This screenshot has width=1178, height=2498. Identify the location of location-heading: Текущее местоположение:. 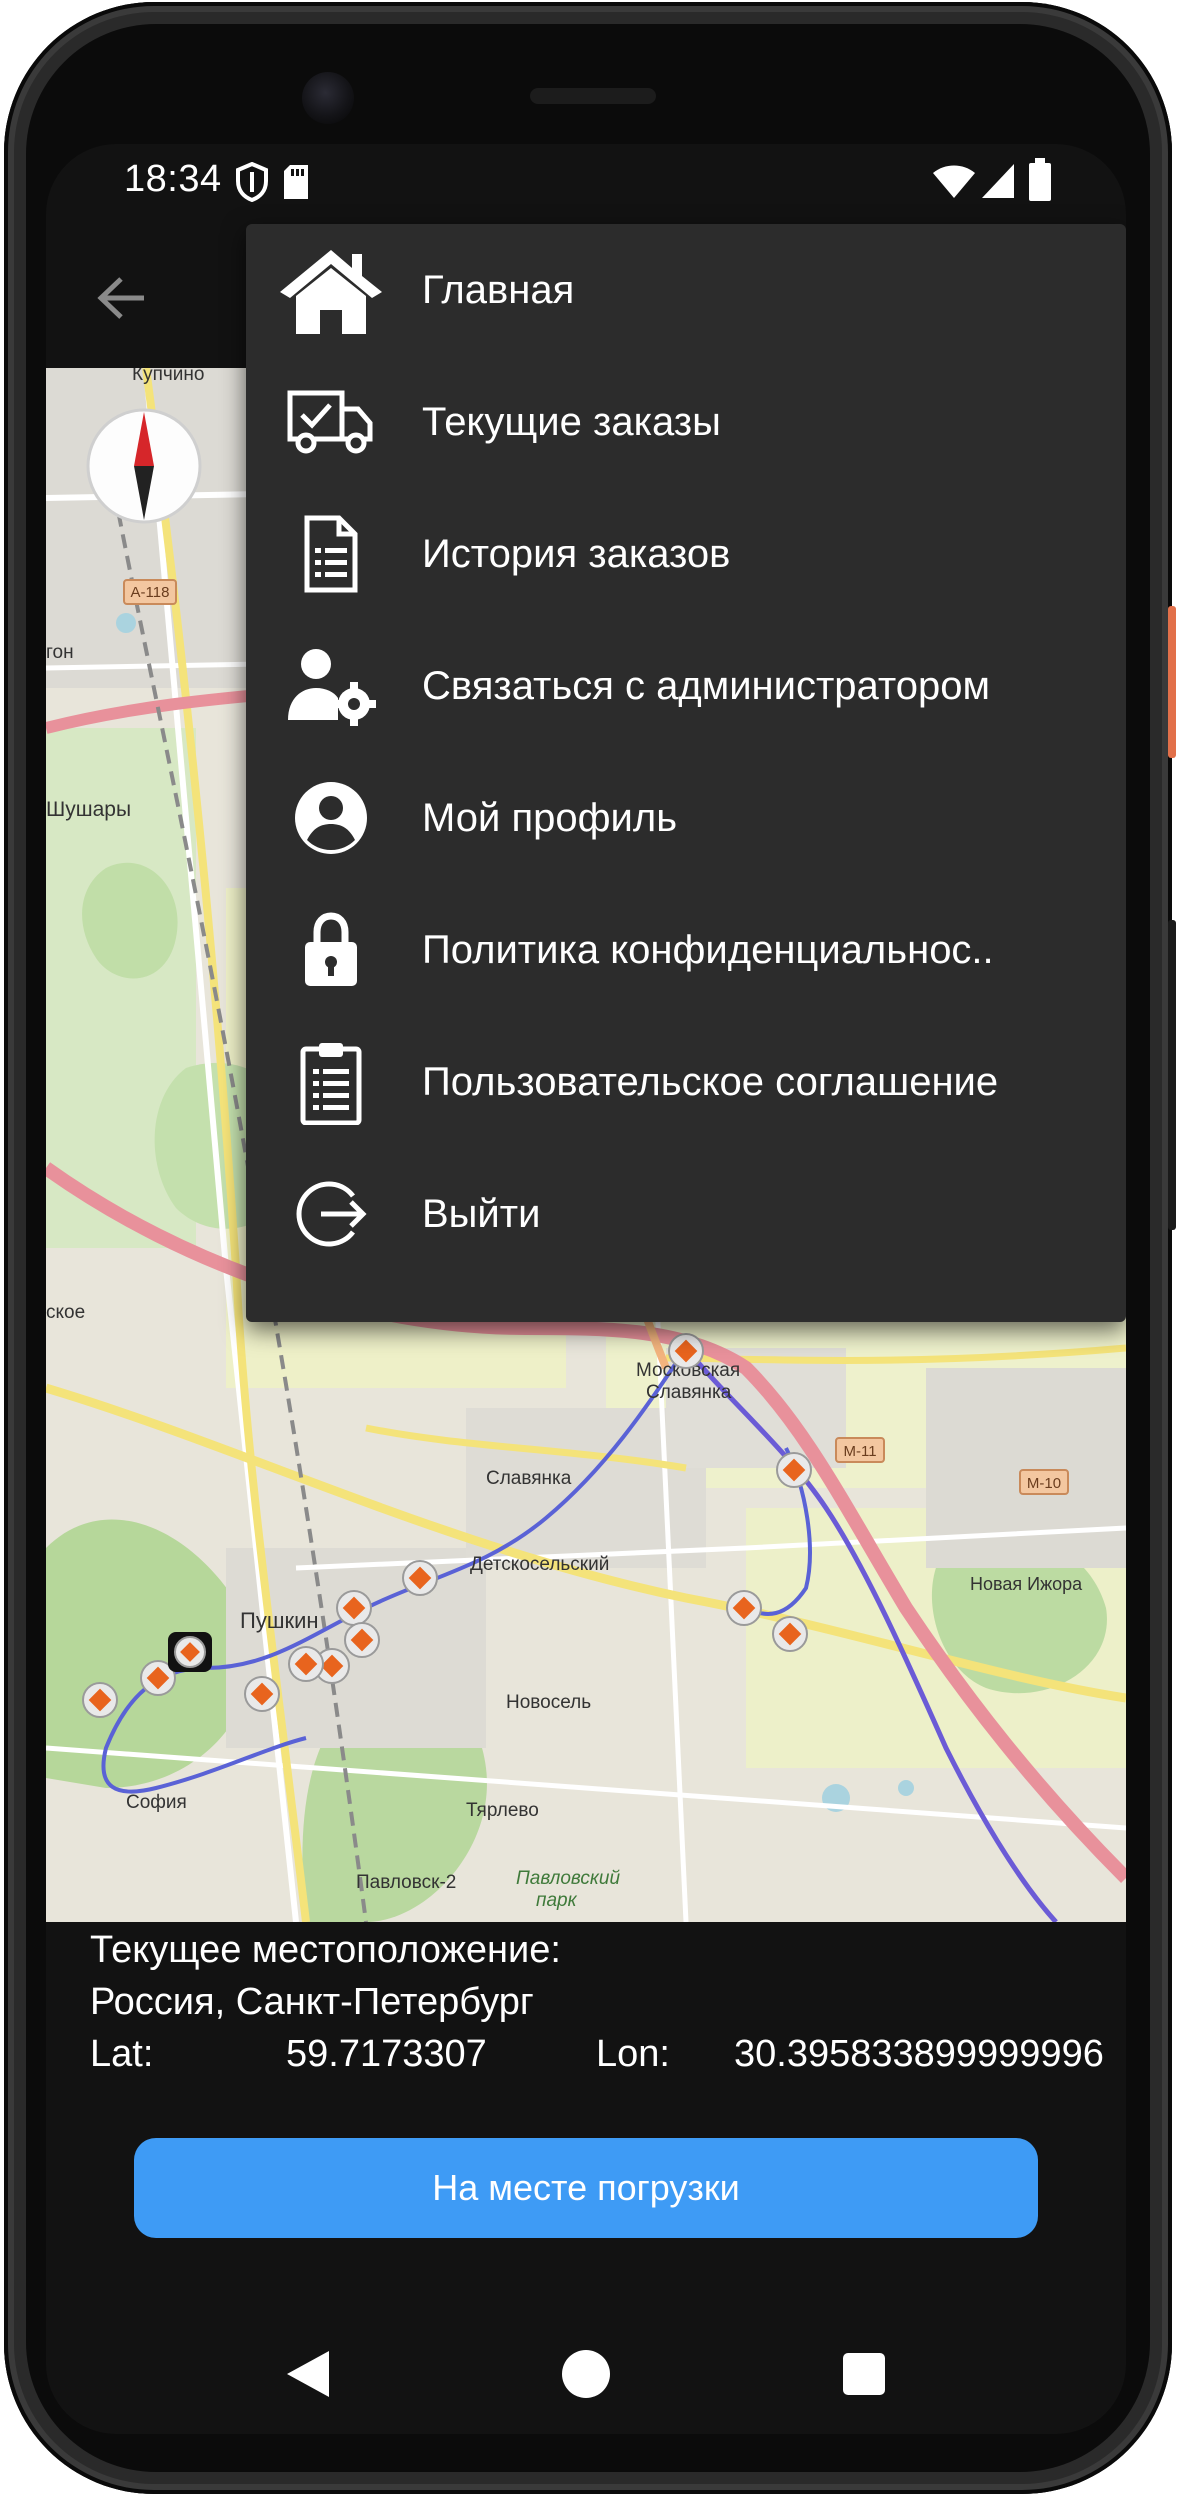
(325, 1950).